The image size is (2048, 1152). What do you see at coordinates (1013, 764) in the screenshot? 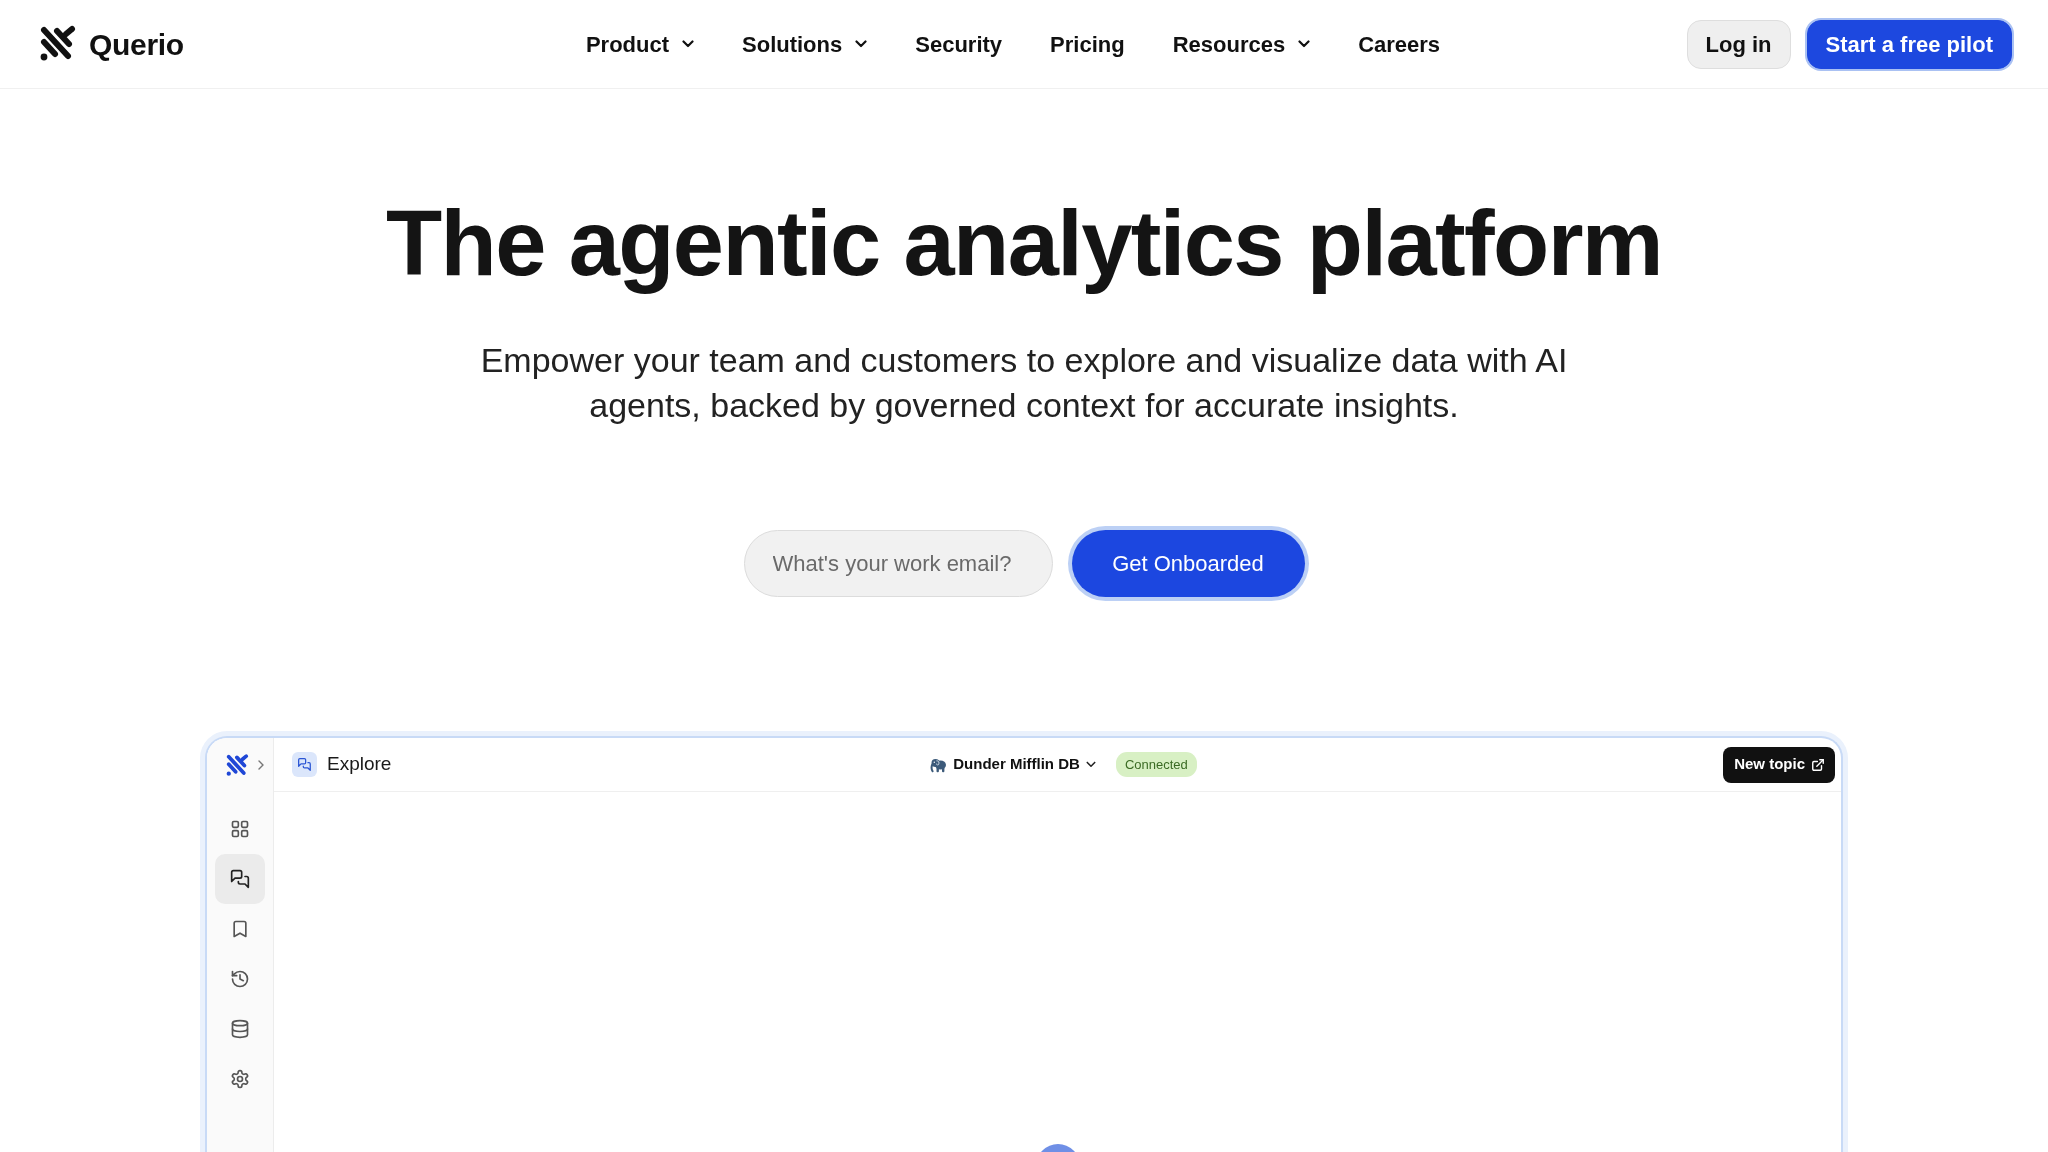
I see `database-selector: Dunder Mifflin DB` at bounding box center [1013, 764].